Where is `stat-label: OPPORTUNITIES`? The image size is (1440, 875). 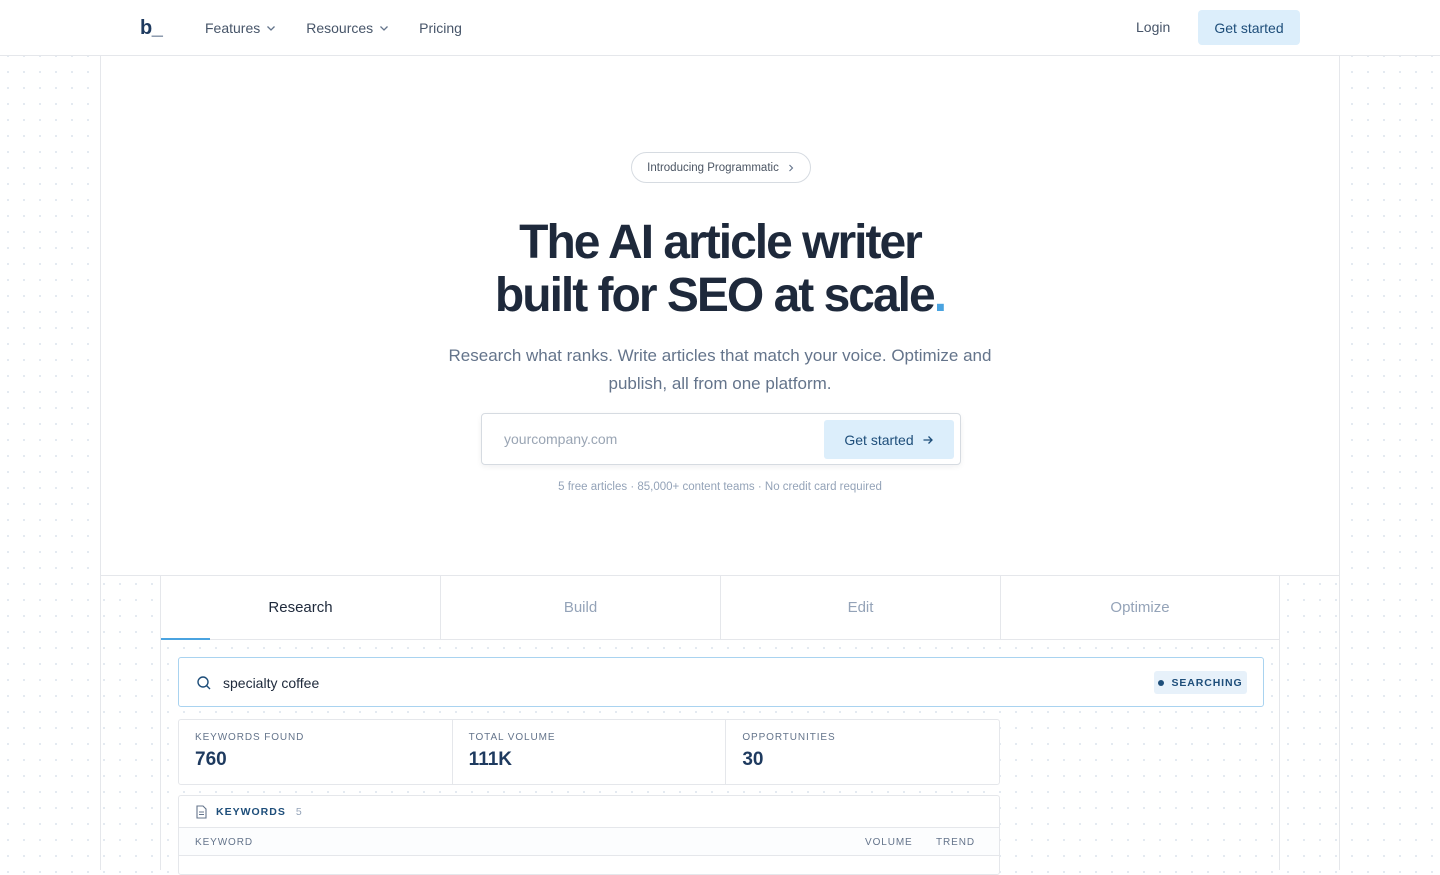
stat-label: OPPORTUNITIES is located at coordinates (789, 737).